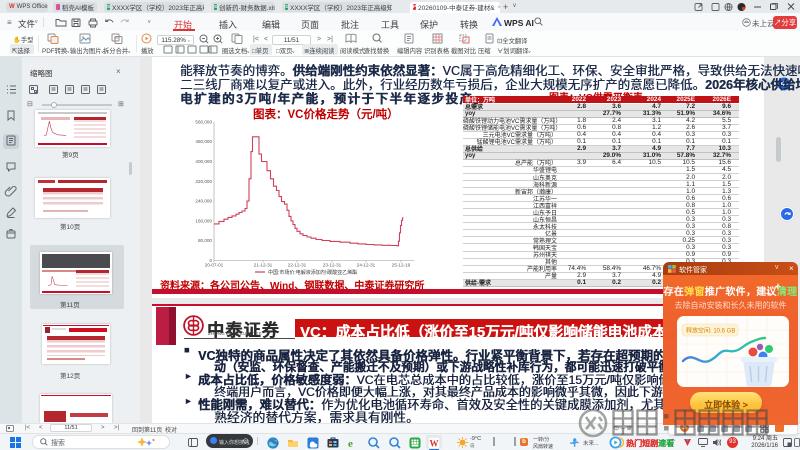  What do you see at coordinates (203, 121) in the screenshot?
I see `svg-text: 560,000` at bounding box center [203, 121].